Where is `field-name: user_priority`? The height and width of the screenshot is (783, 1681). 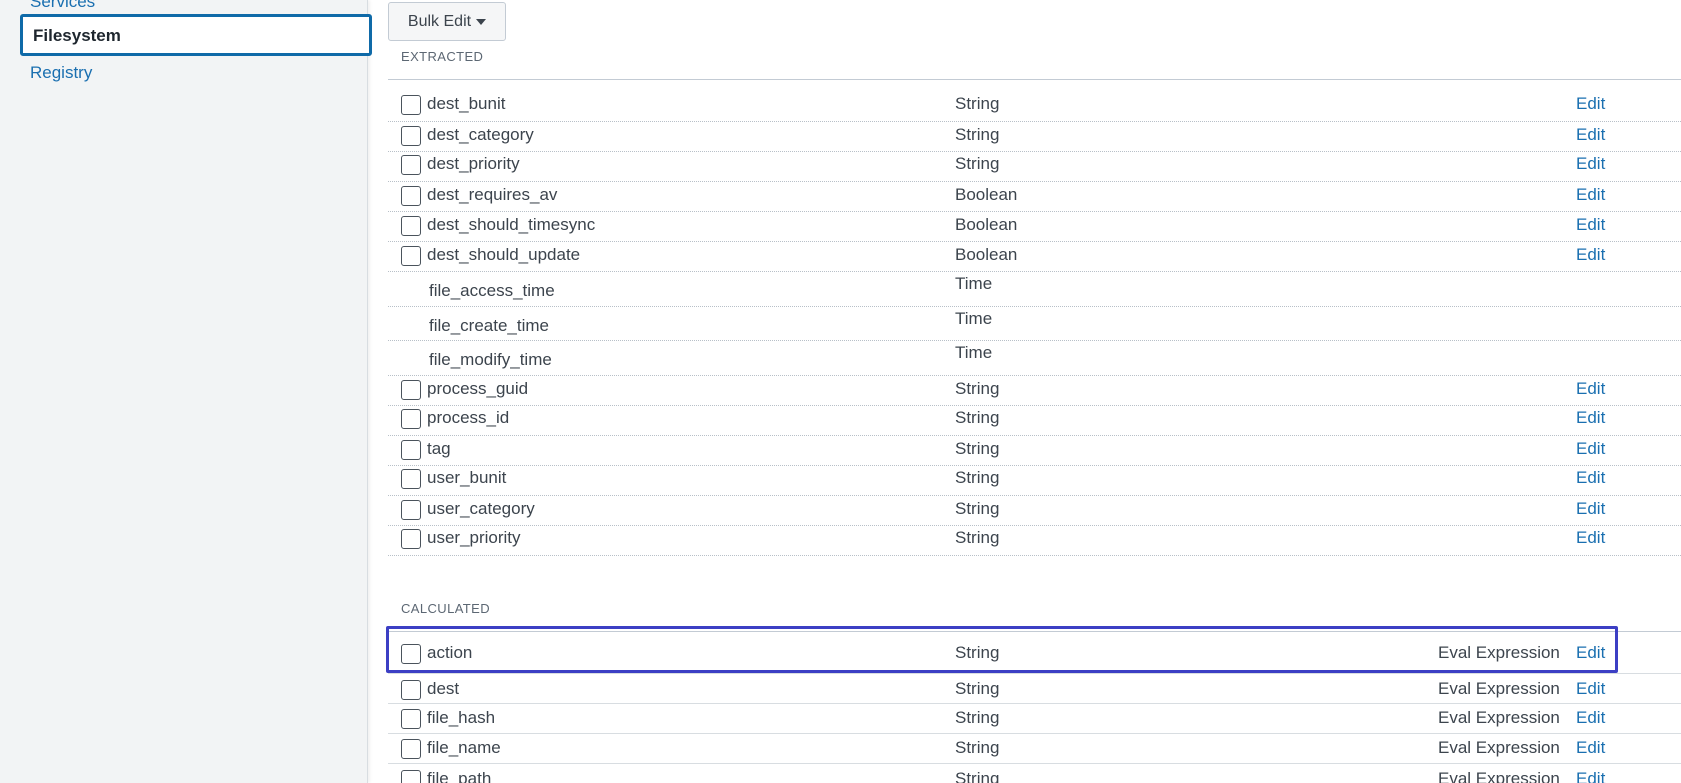
field-name: user_priority is located at coordinates (474, 537).